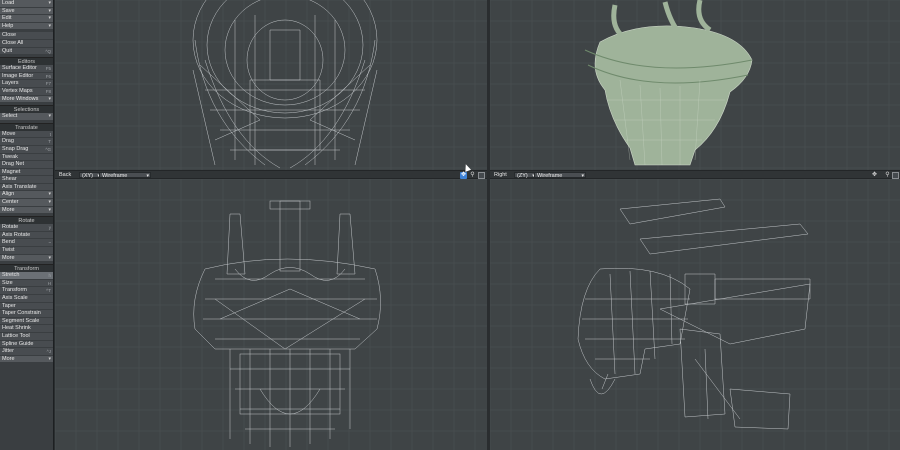 Image resolution: width=900 pixels, height=450 pixels. Describe the element at coordinates (13, 164) in the screenshot. I see `button-label: Drag Net` at that location.